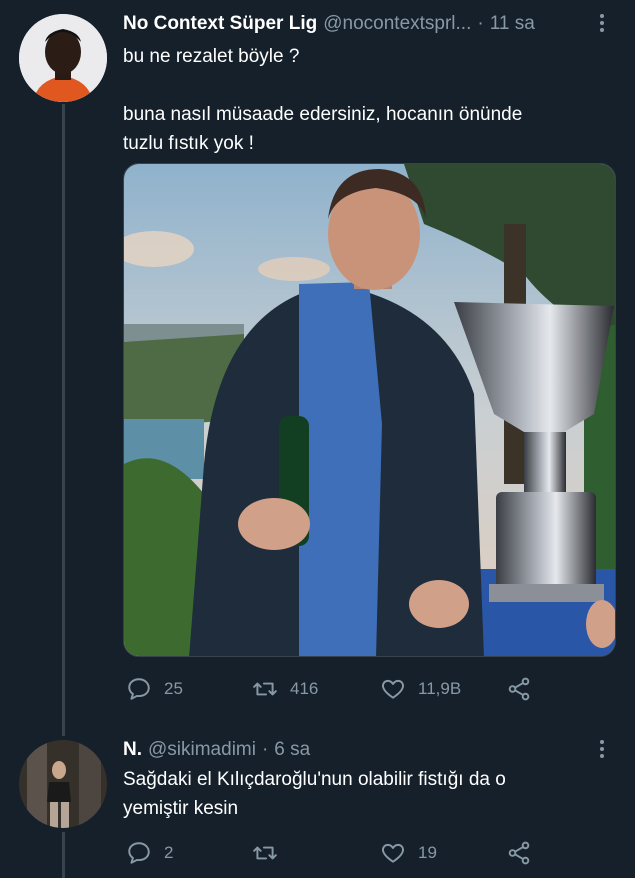 This screenshot has width=635, height=878. What do you see at coordinates (169, 852) in the screenshot?
I see `reply-count: 2` at bounding box center [169, 852].